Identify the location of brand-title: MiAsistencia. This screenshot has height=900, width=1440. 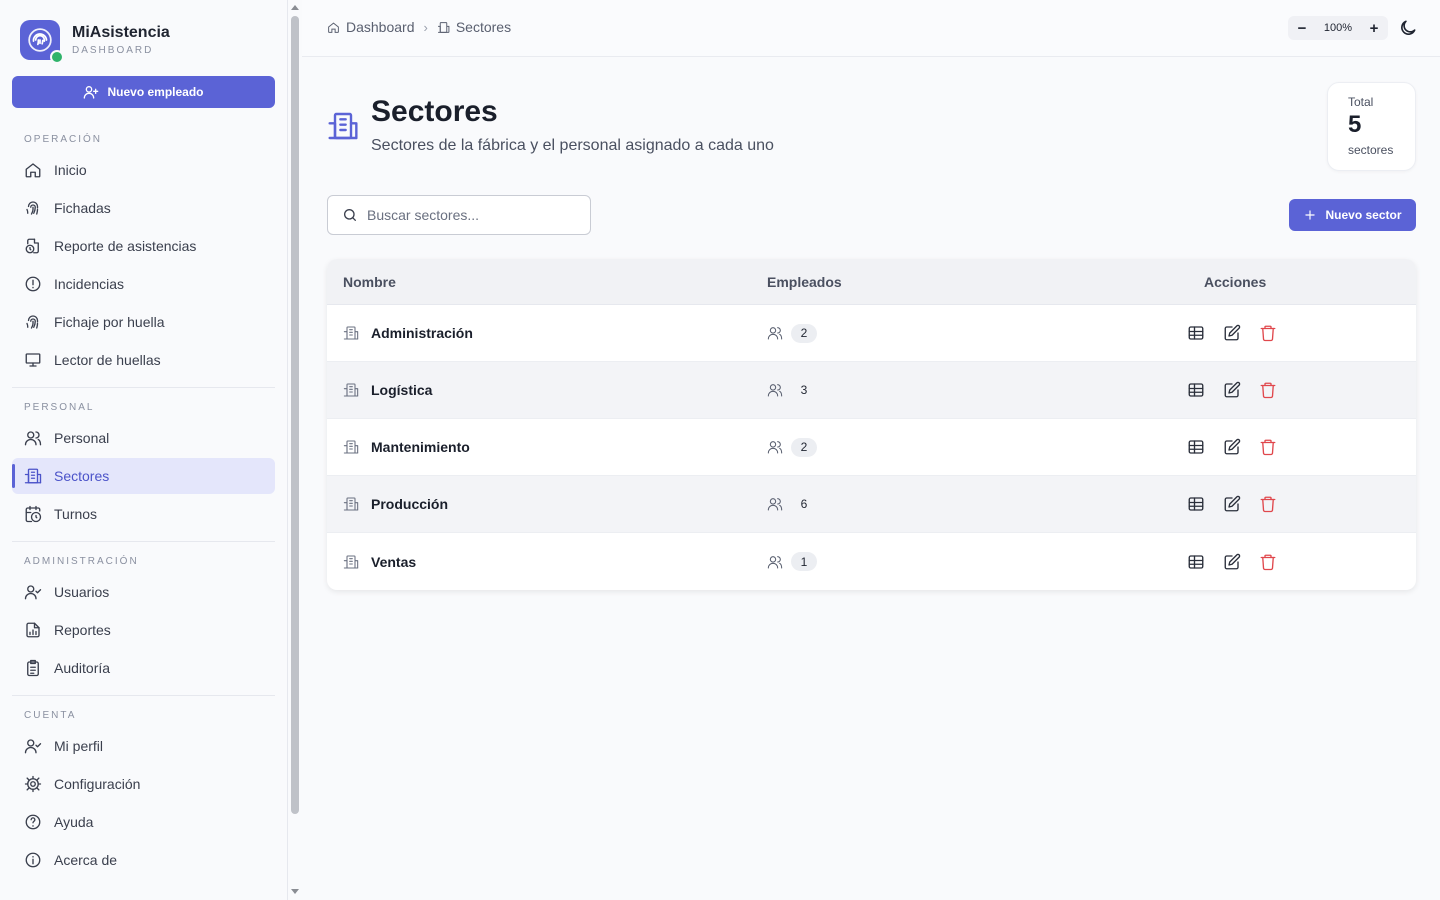
(121, 32).